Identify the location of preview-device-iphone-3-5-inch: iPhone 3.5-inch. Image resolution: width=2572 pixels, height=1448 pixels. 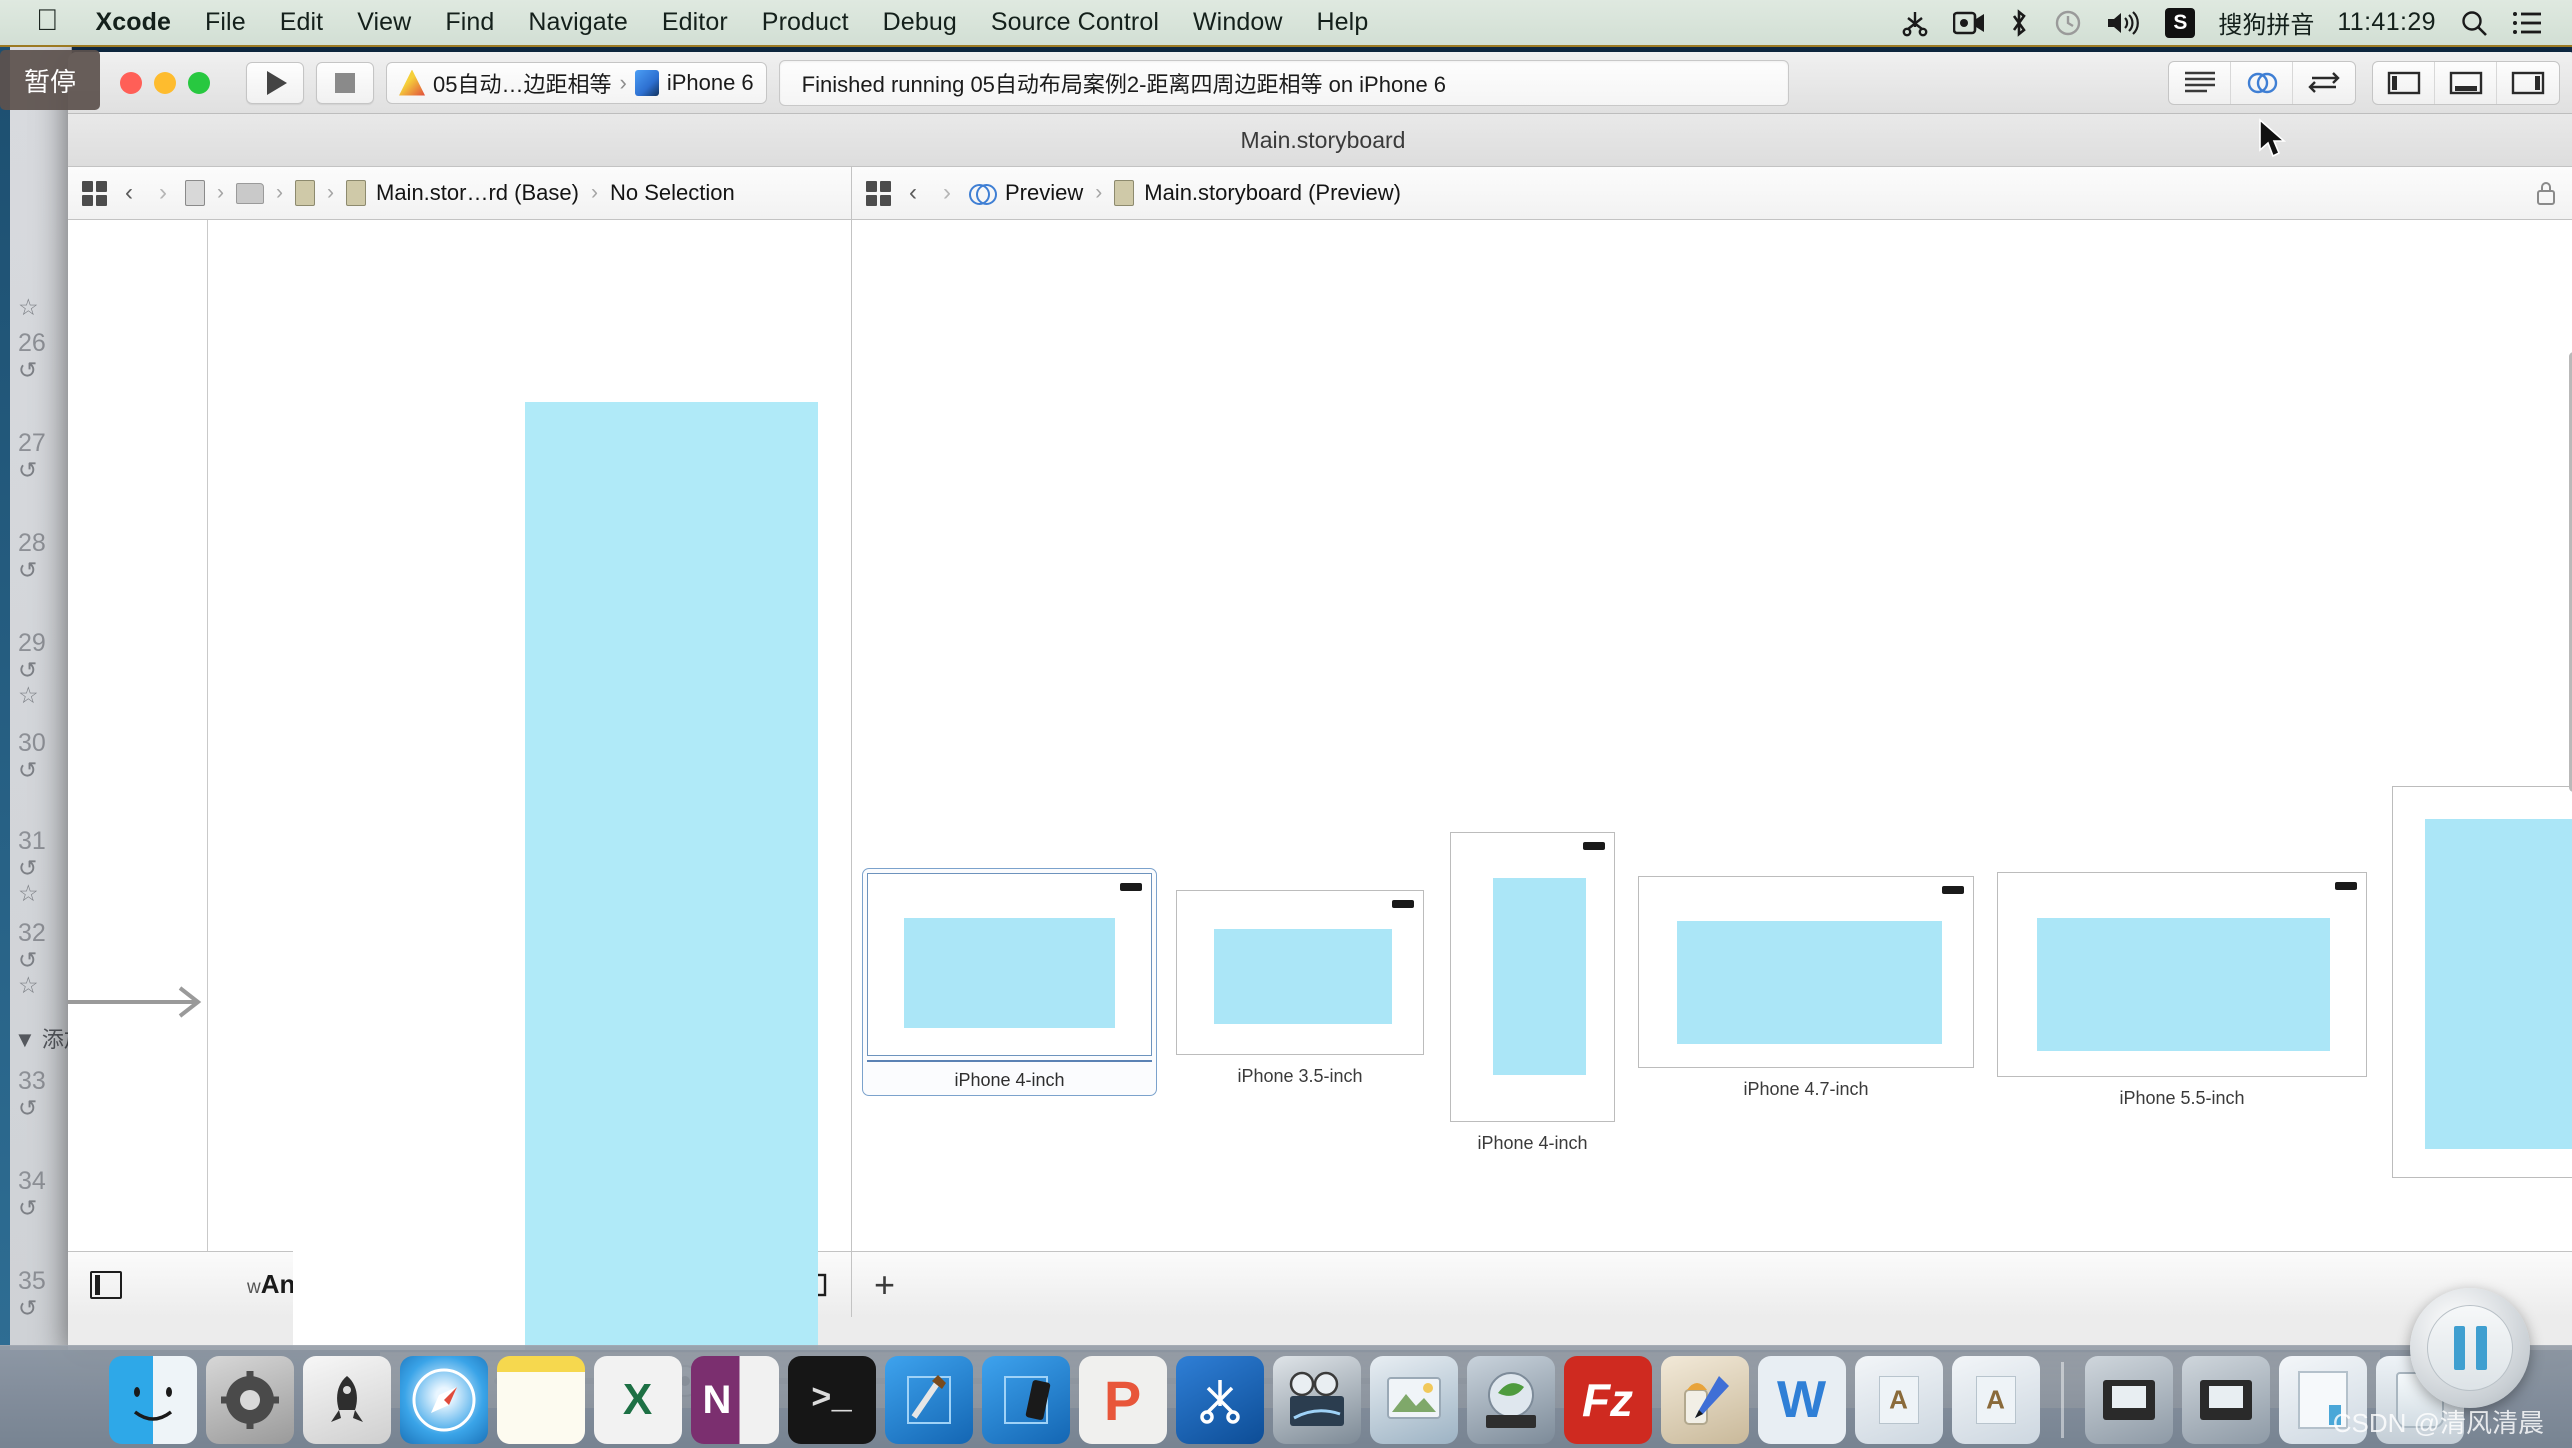
(1300, 988).